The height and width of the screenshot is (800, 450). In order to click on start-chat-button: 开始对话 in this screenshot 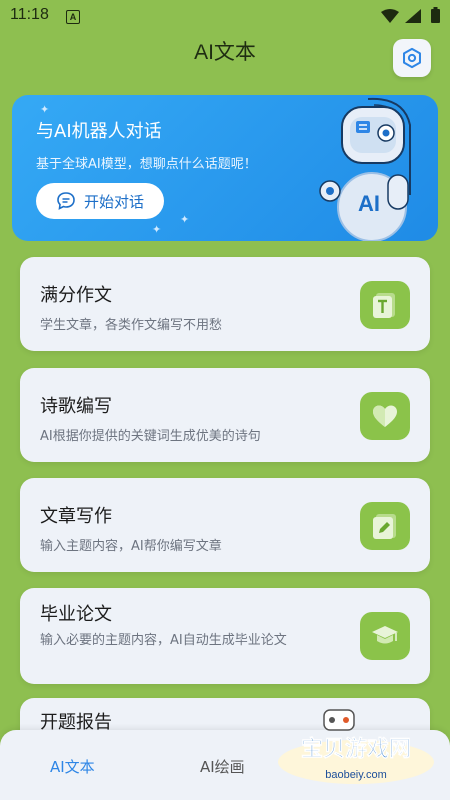, I will do `click(100, 201)`.